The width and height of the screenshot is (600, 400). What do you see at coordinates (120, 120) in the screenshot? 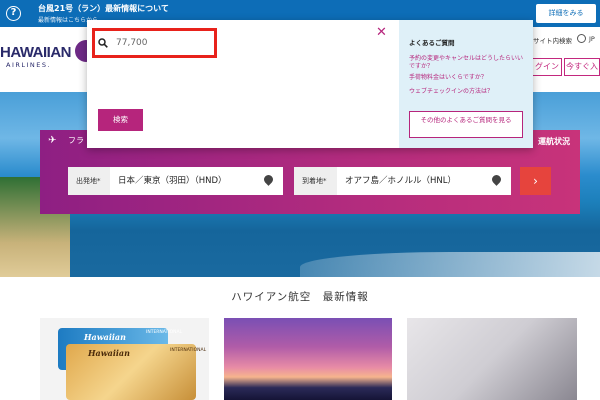
I see `search-button: 検索` at bounding box center [120, 120].